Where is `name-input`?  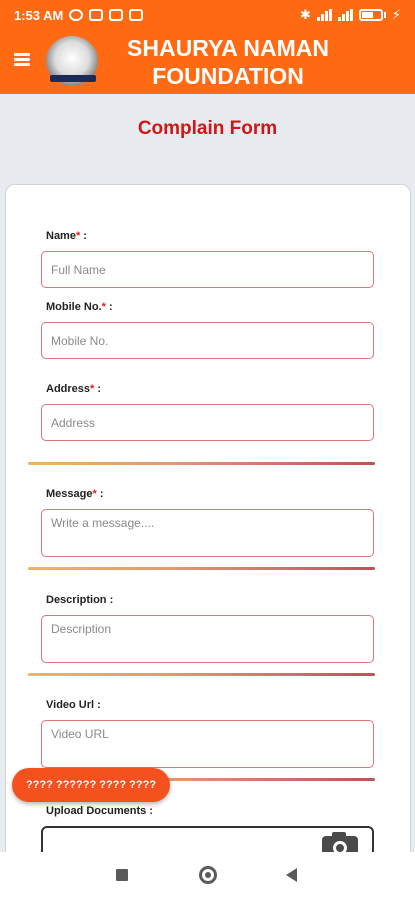 name-input is located at coordinates (207, 269).